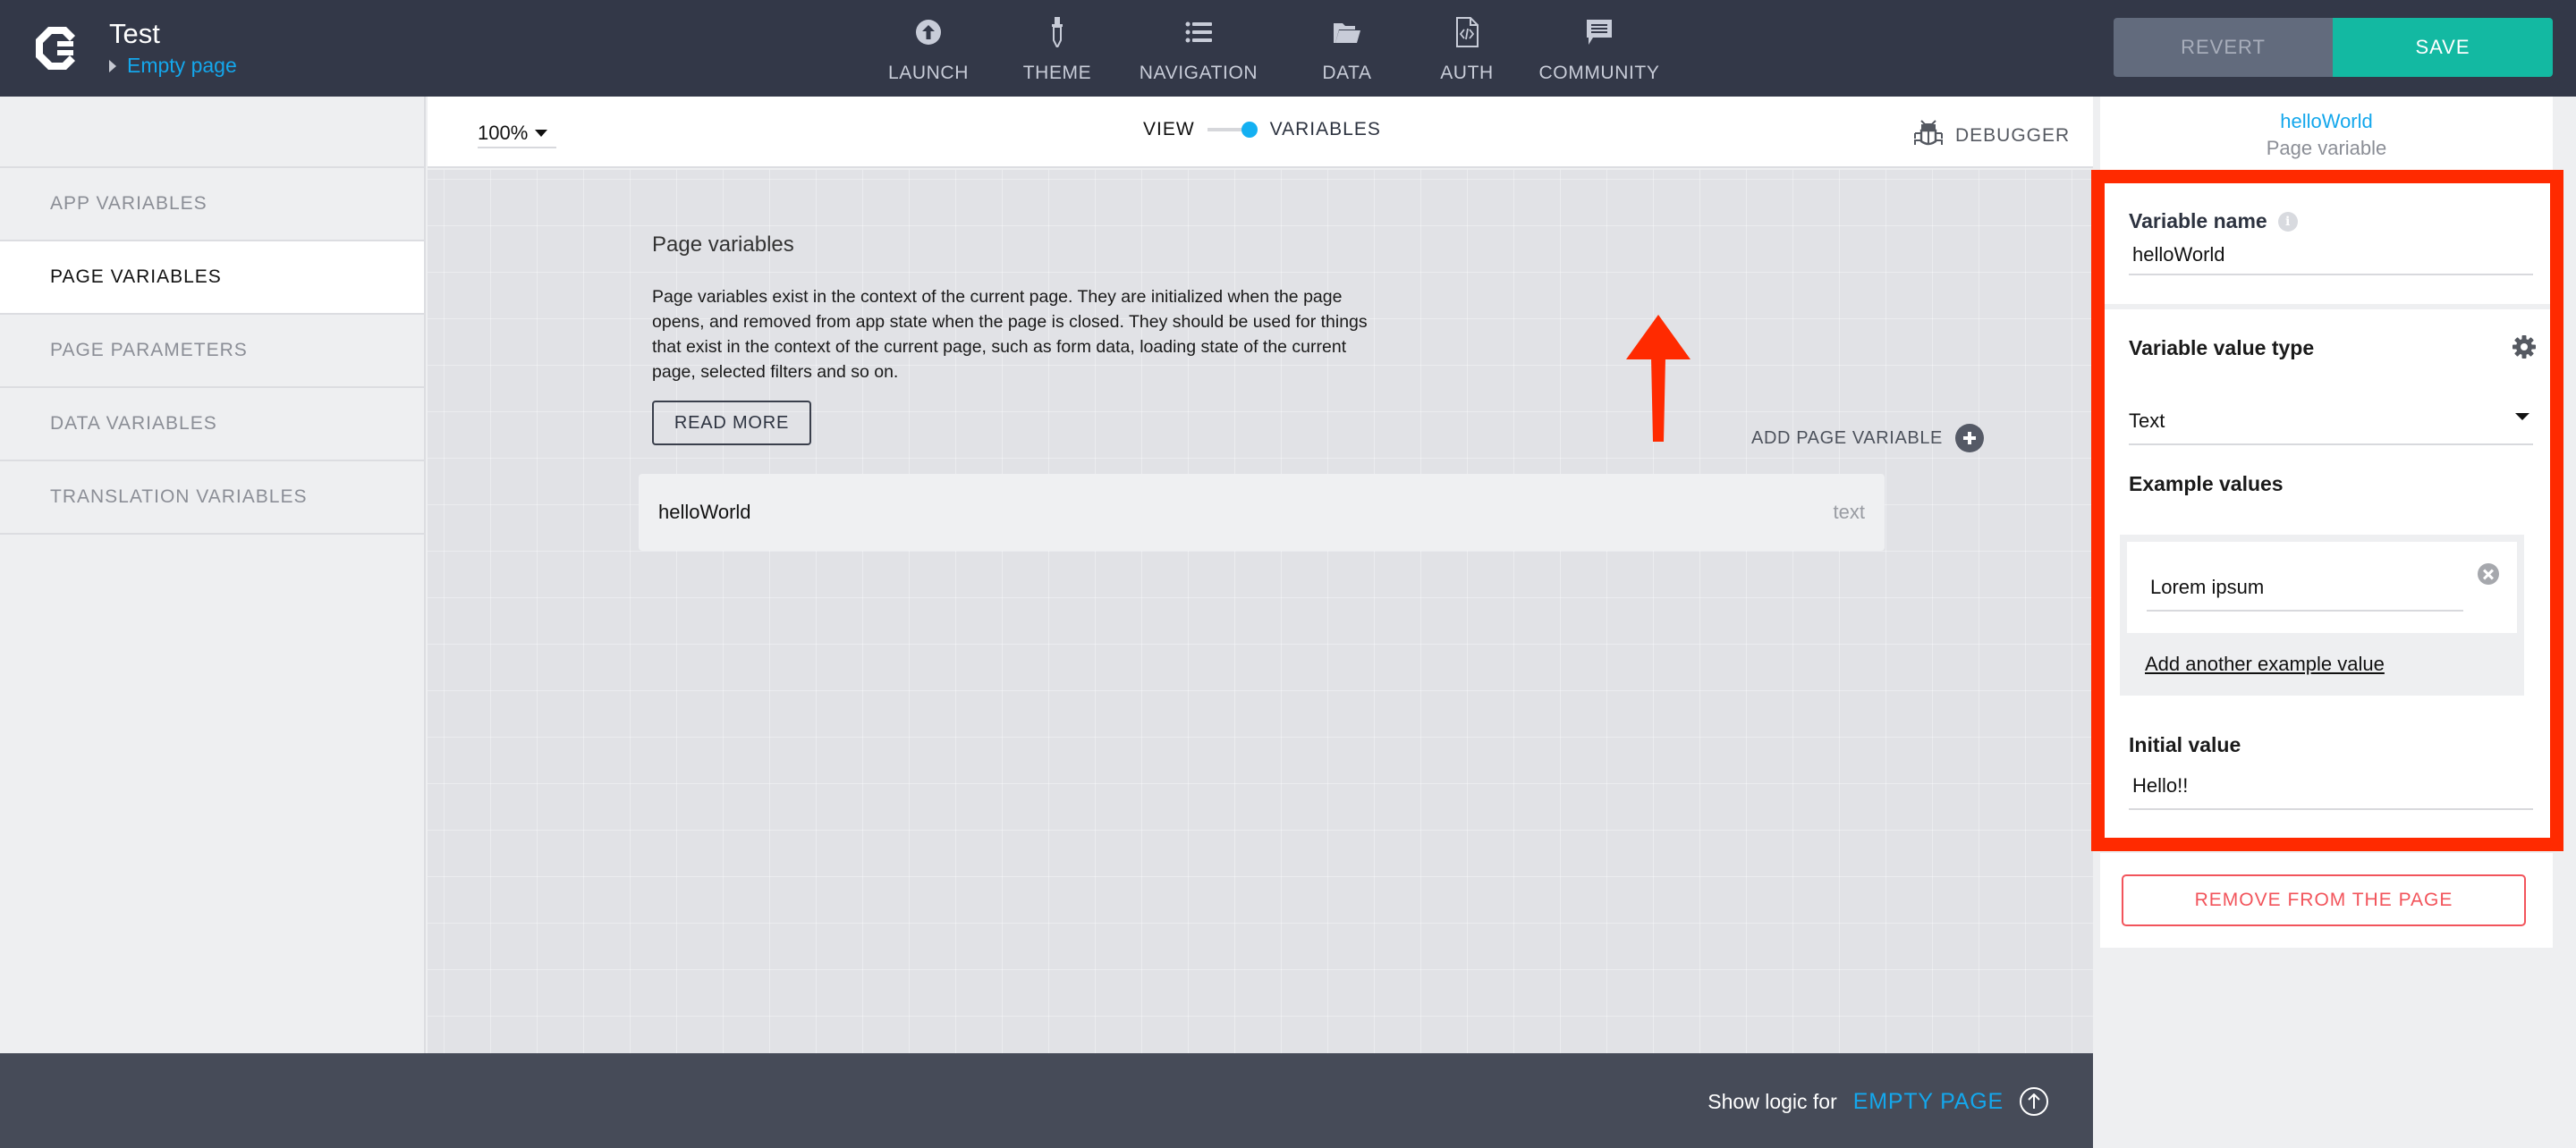 Image resolution: width=2576 pixels, height=1148 pixels. What do you see at coordinates (1467, 32) in the screenshot?
I see `code-file-icon` at bounding box center [1467, 32].